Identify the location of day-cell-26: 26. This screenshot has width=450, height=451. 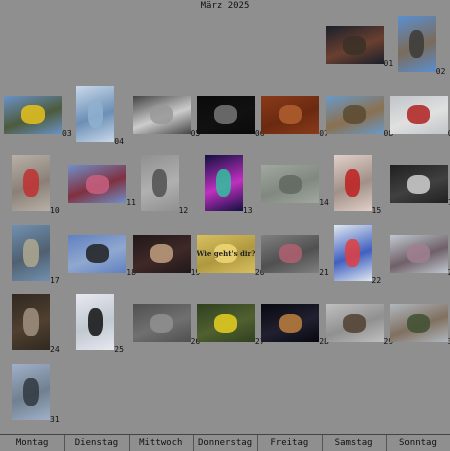
(165, 325).